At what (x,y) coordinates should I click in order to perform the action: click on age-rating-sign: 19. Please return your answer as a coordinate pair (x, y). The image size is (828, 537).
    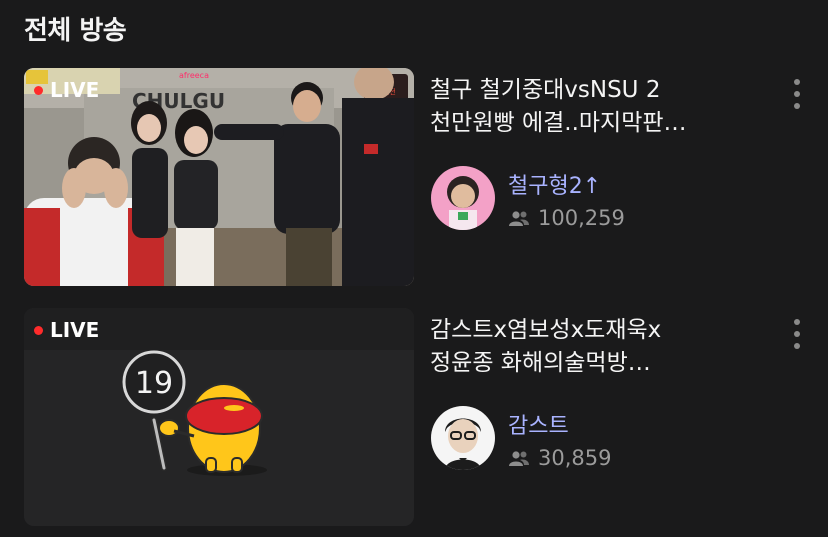
    Looking at the image, I should click on (154, 383).